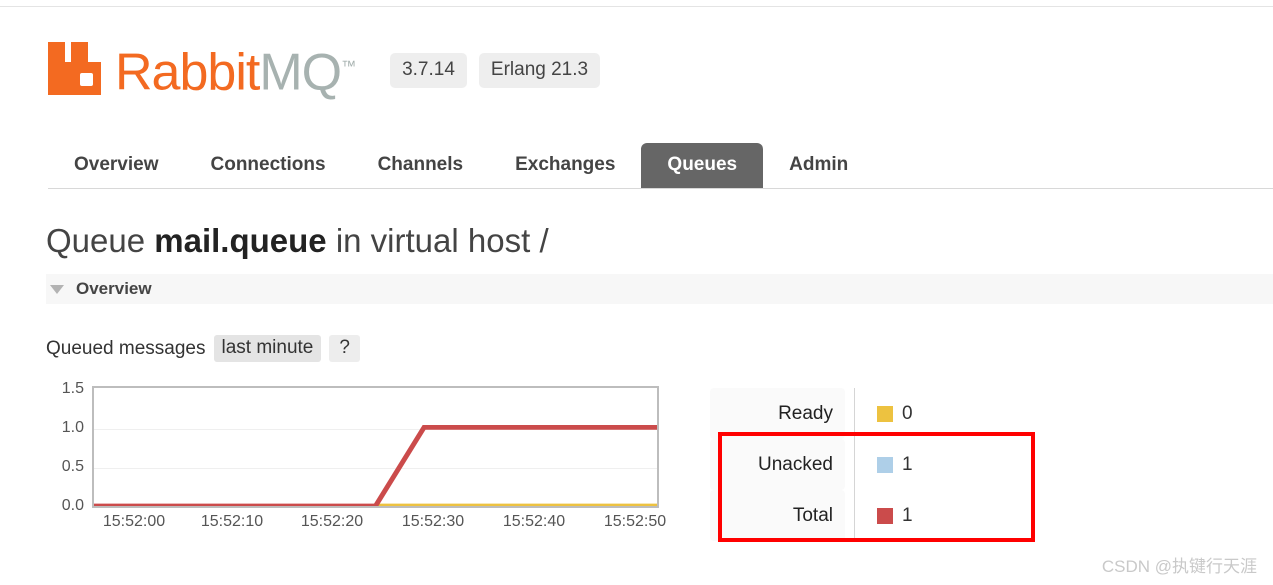 The height and width of the screenshot is (585, 1273). Describe the element at coordinates (421, 165) in the screenshot. I see `tab-channels: Channels` at that location.